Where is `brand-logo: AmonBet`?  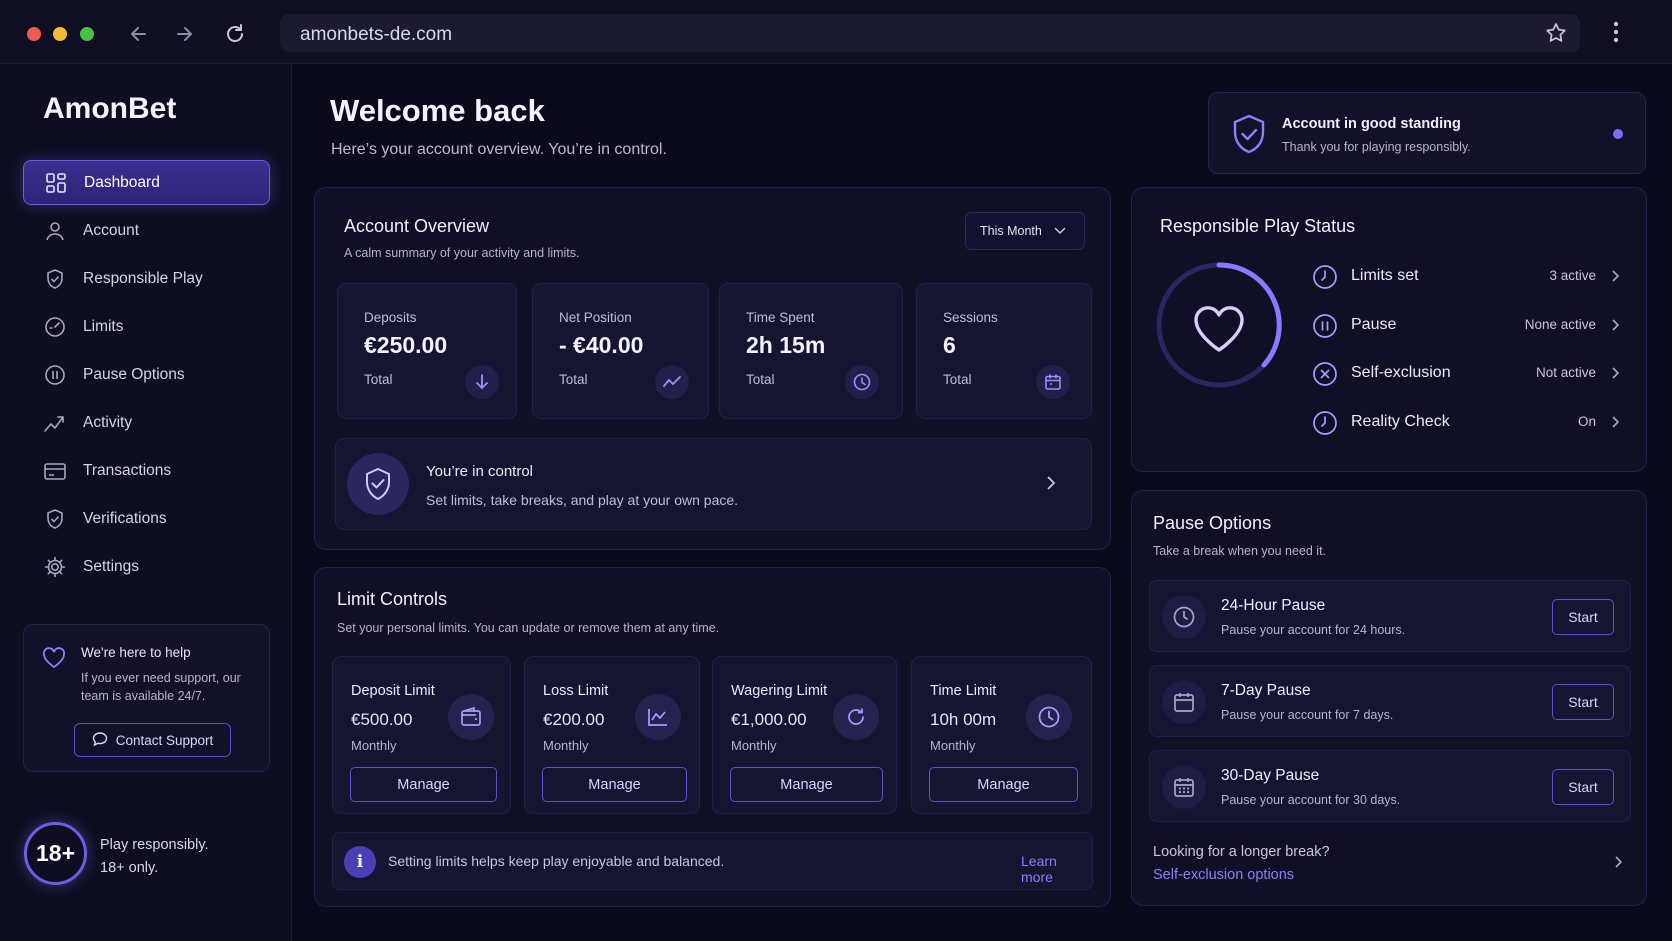 brand-logo: AmonBet is located at coordinates (109, 109).